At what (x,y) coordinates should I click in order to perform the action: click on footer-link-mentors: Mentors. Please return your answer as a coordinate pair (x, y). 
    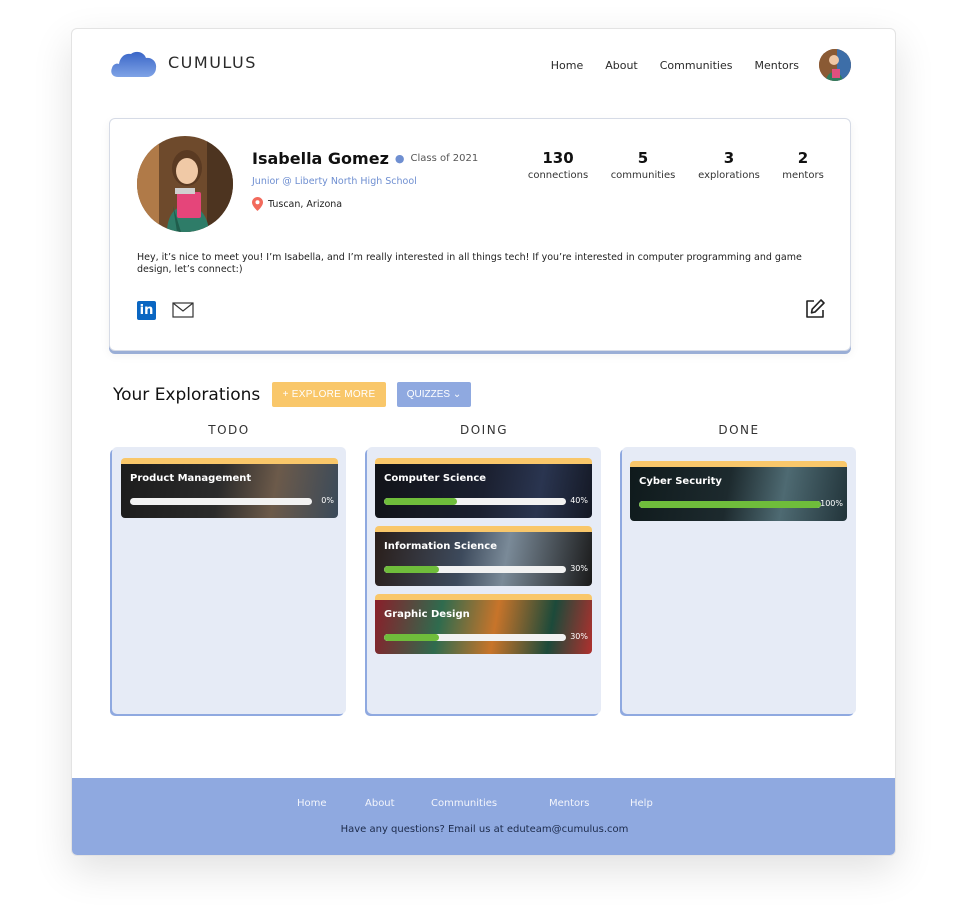
    Looking at the image, I should click on (569, 803).